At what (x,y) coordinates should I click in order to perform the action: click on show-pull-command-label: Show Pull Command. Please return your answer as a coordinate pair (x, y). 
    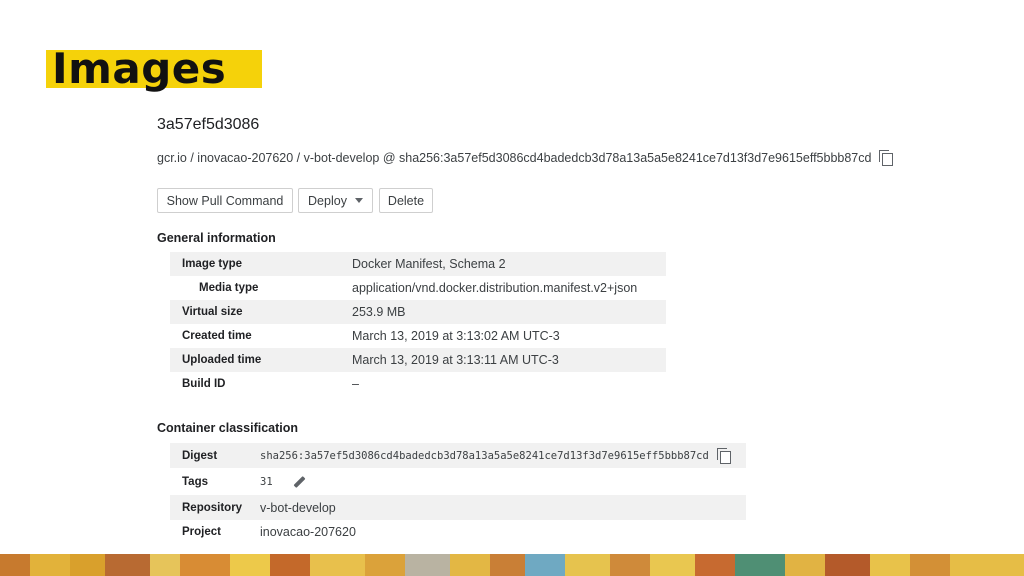
    Looking at the image, I should click on (225, 200).